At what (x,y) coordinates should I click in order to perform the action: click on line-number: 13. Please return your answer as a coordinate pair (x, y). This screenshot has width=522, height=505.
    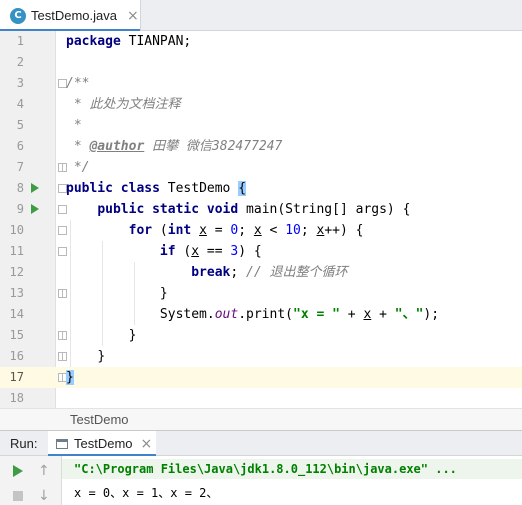
    Looking at the image, I should click on (16, 293).